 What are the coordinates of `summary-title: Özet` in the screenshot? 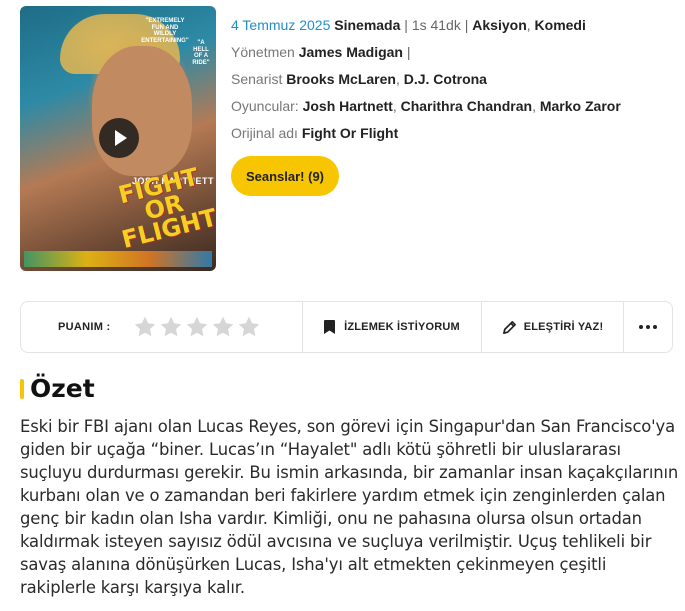 It's located at (62, 388).